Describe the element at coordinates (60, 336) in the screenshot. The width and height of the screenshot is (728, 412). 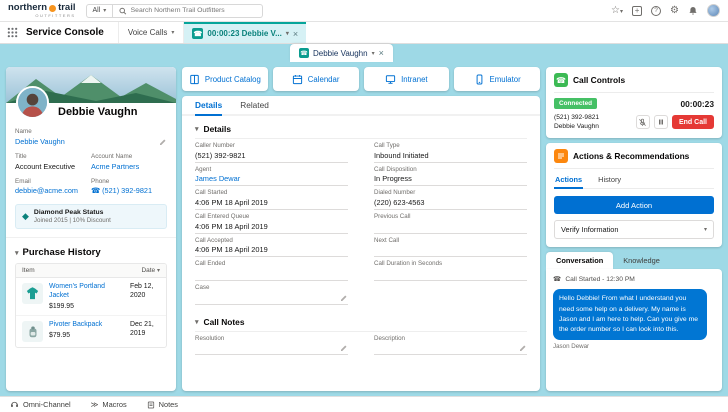
I see `product-price: $79.95` at that location.